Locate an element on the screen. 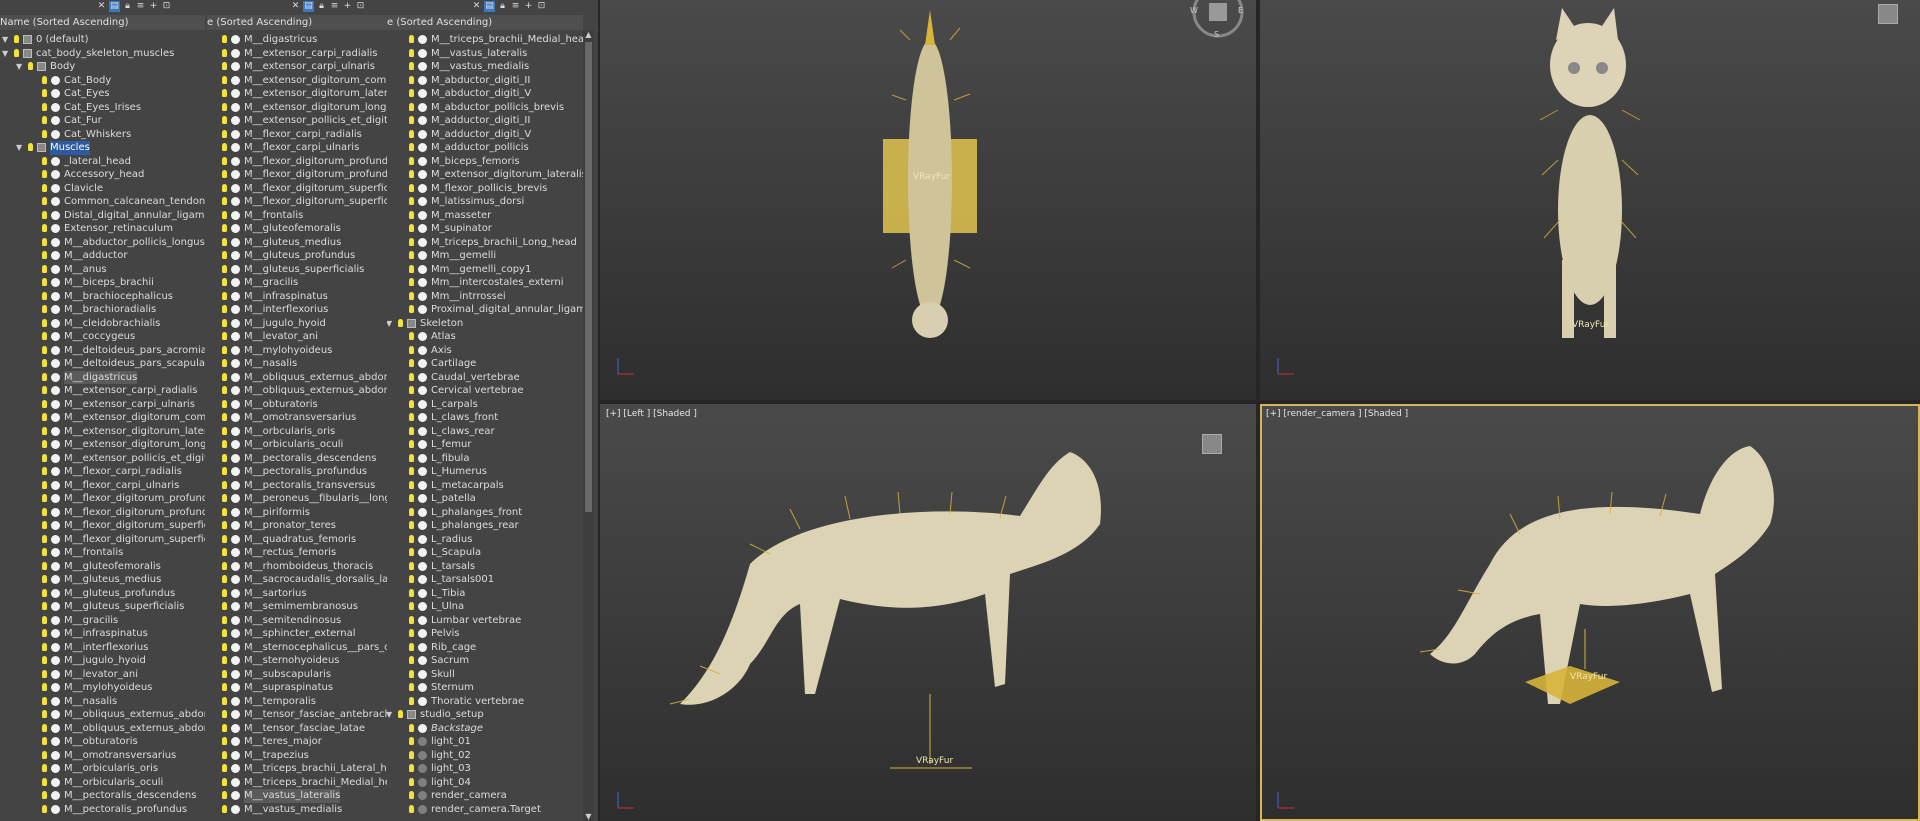  tree-row: Cervical vertebrae is located at coordinates (485, 391).